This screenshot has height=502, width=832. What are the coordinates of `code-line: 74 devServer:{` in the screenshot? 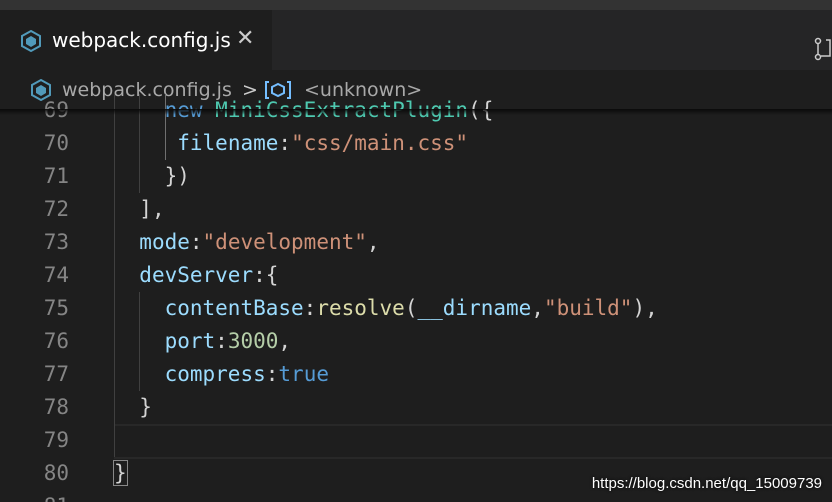 It's located at (416, 275).